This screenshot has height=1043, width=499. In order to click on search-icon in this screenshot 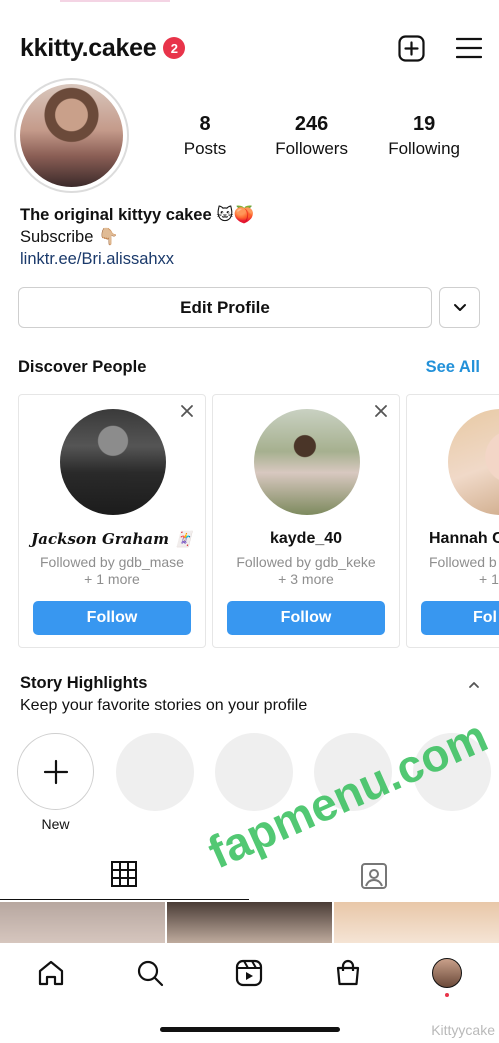, I will do `click(150, 973)`.